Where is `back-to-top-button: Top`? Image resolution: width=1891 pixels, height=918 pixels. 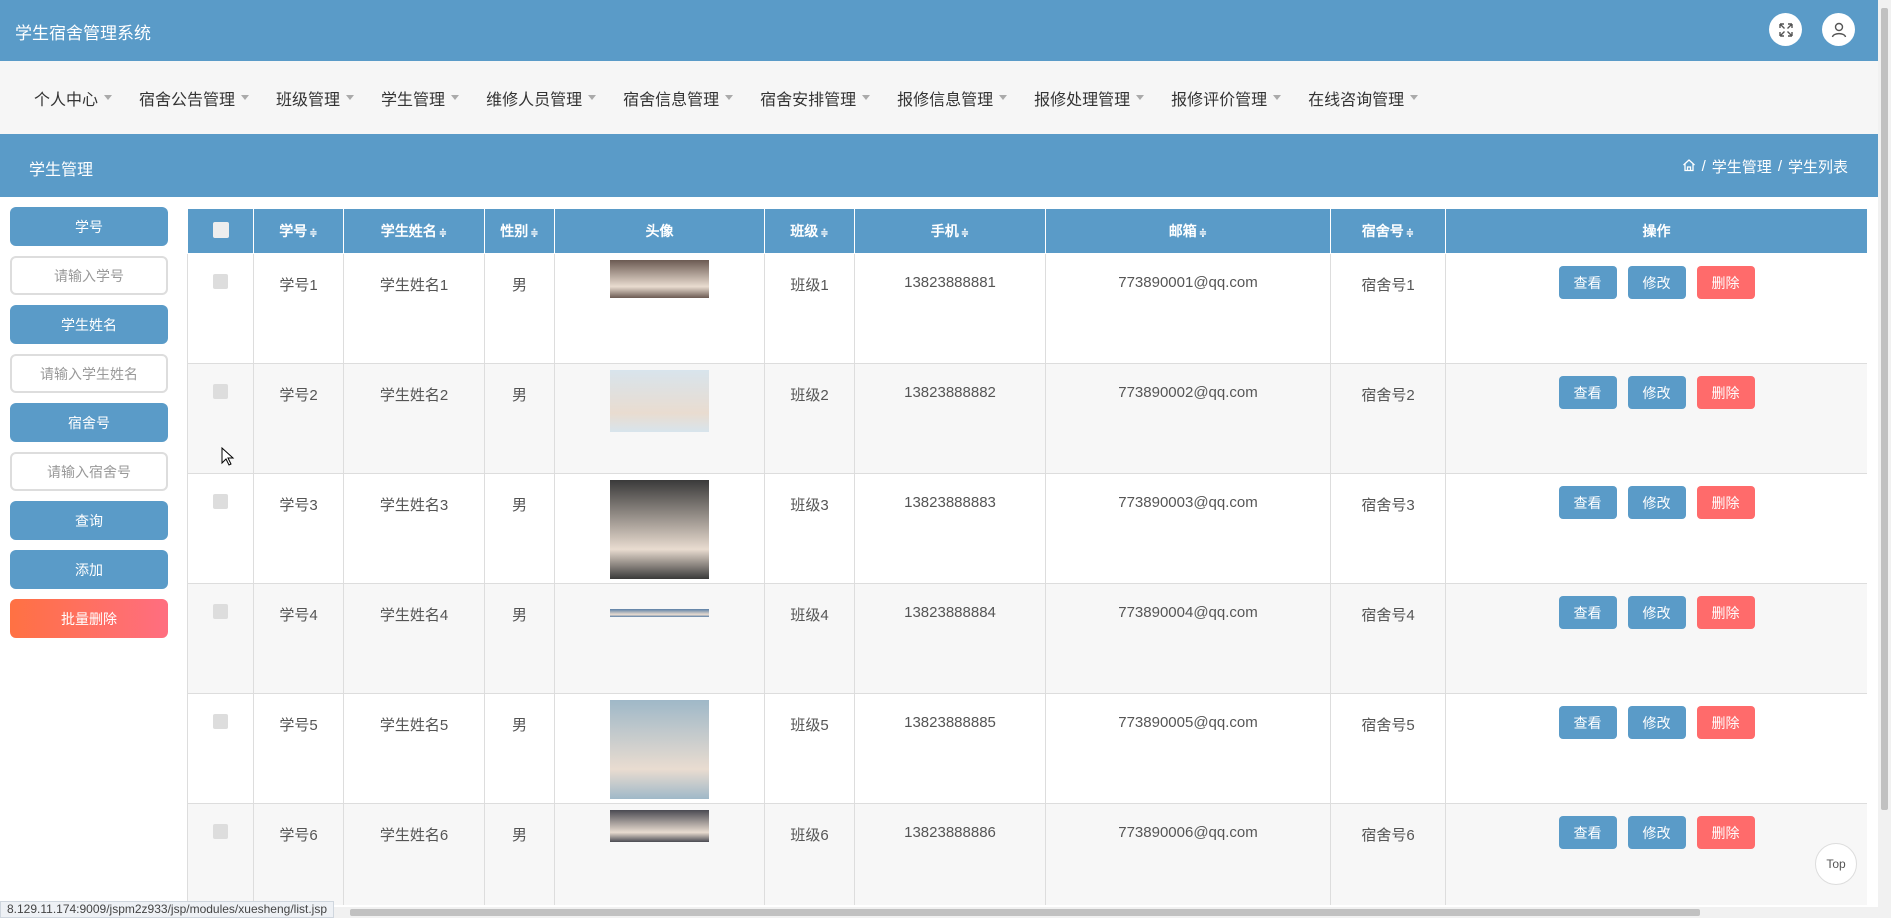 back-to-top-button: Top is located at coordinates (1836, 864).